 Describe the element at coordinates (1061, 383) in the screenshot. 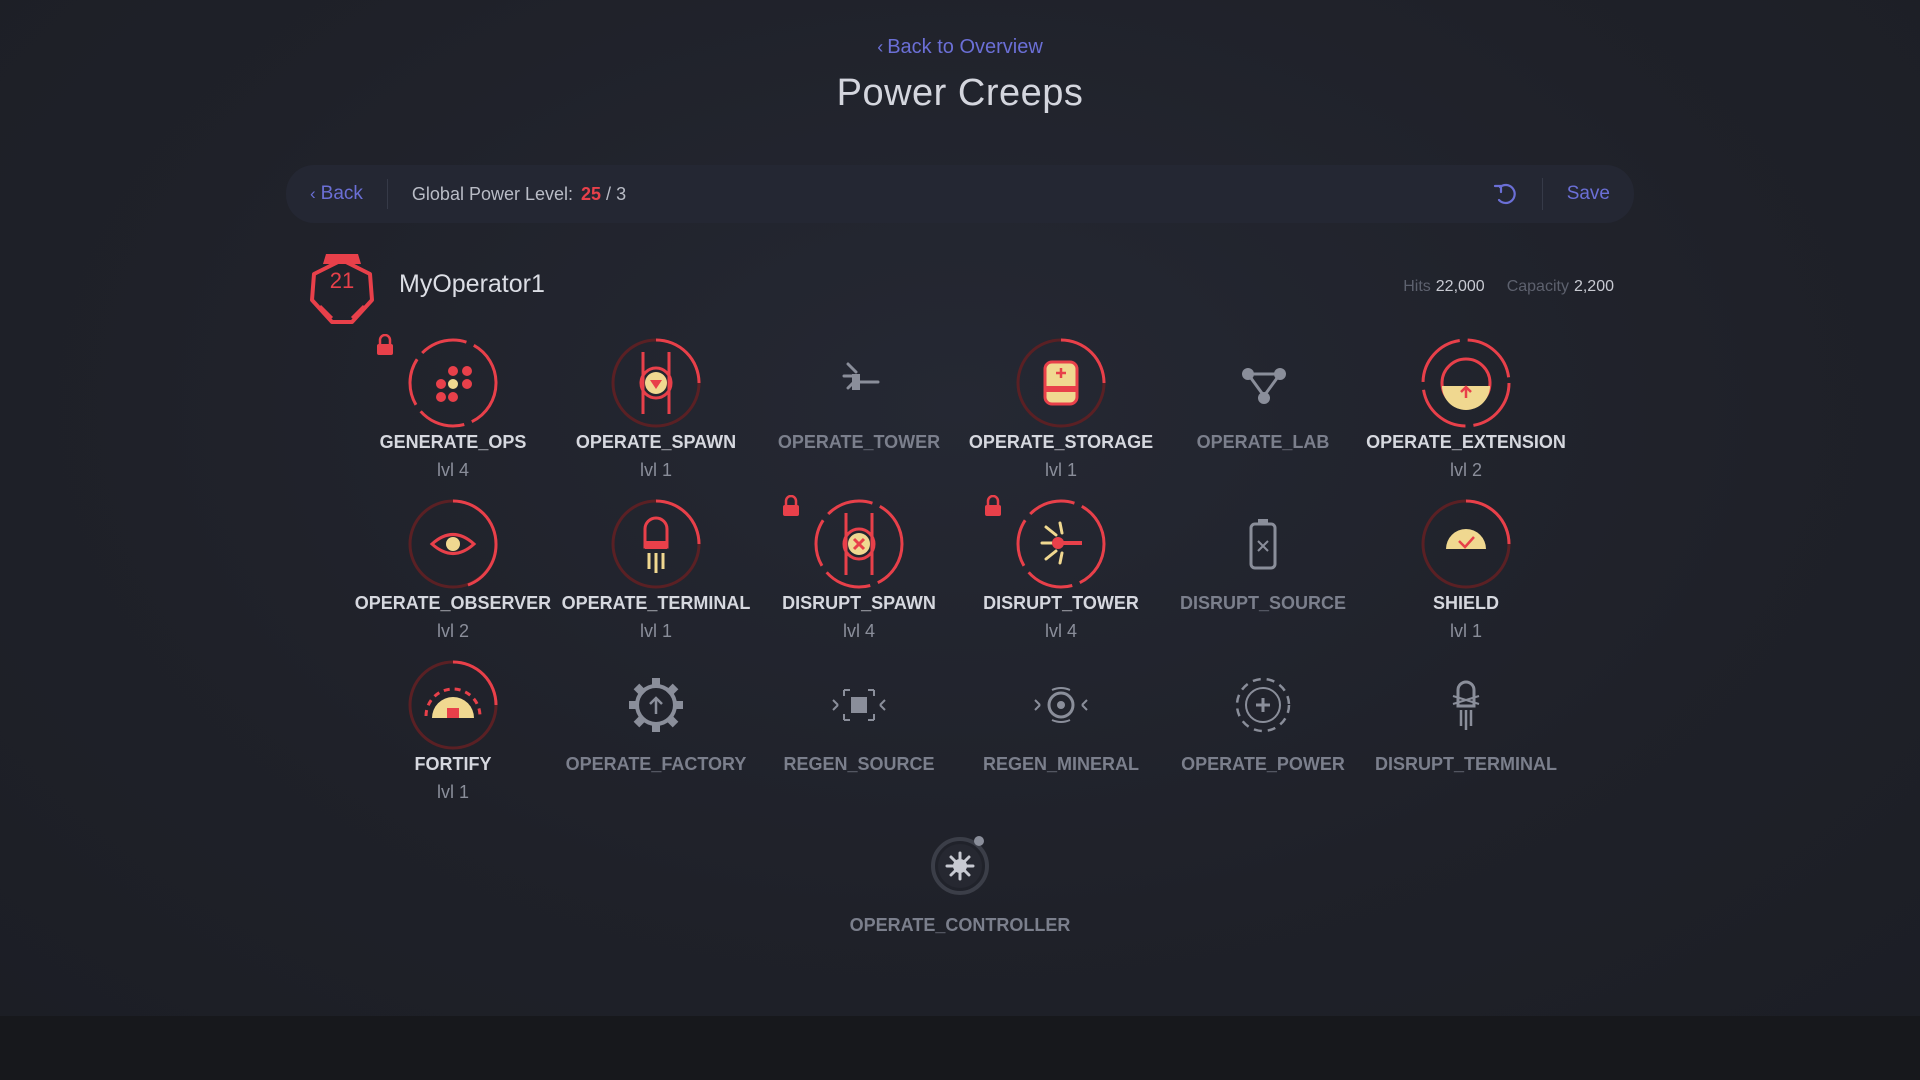

I see `storage-icon` at that location.